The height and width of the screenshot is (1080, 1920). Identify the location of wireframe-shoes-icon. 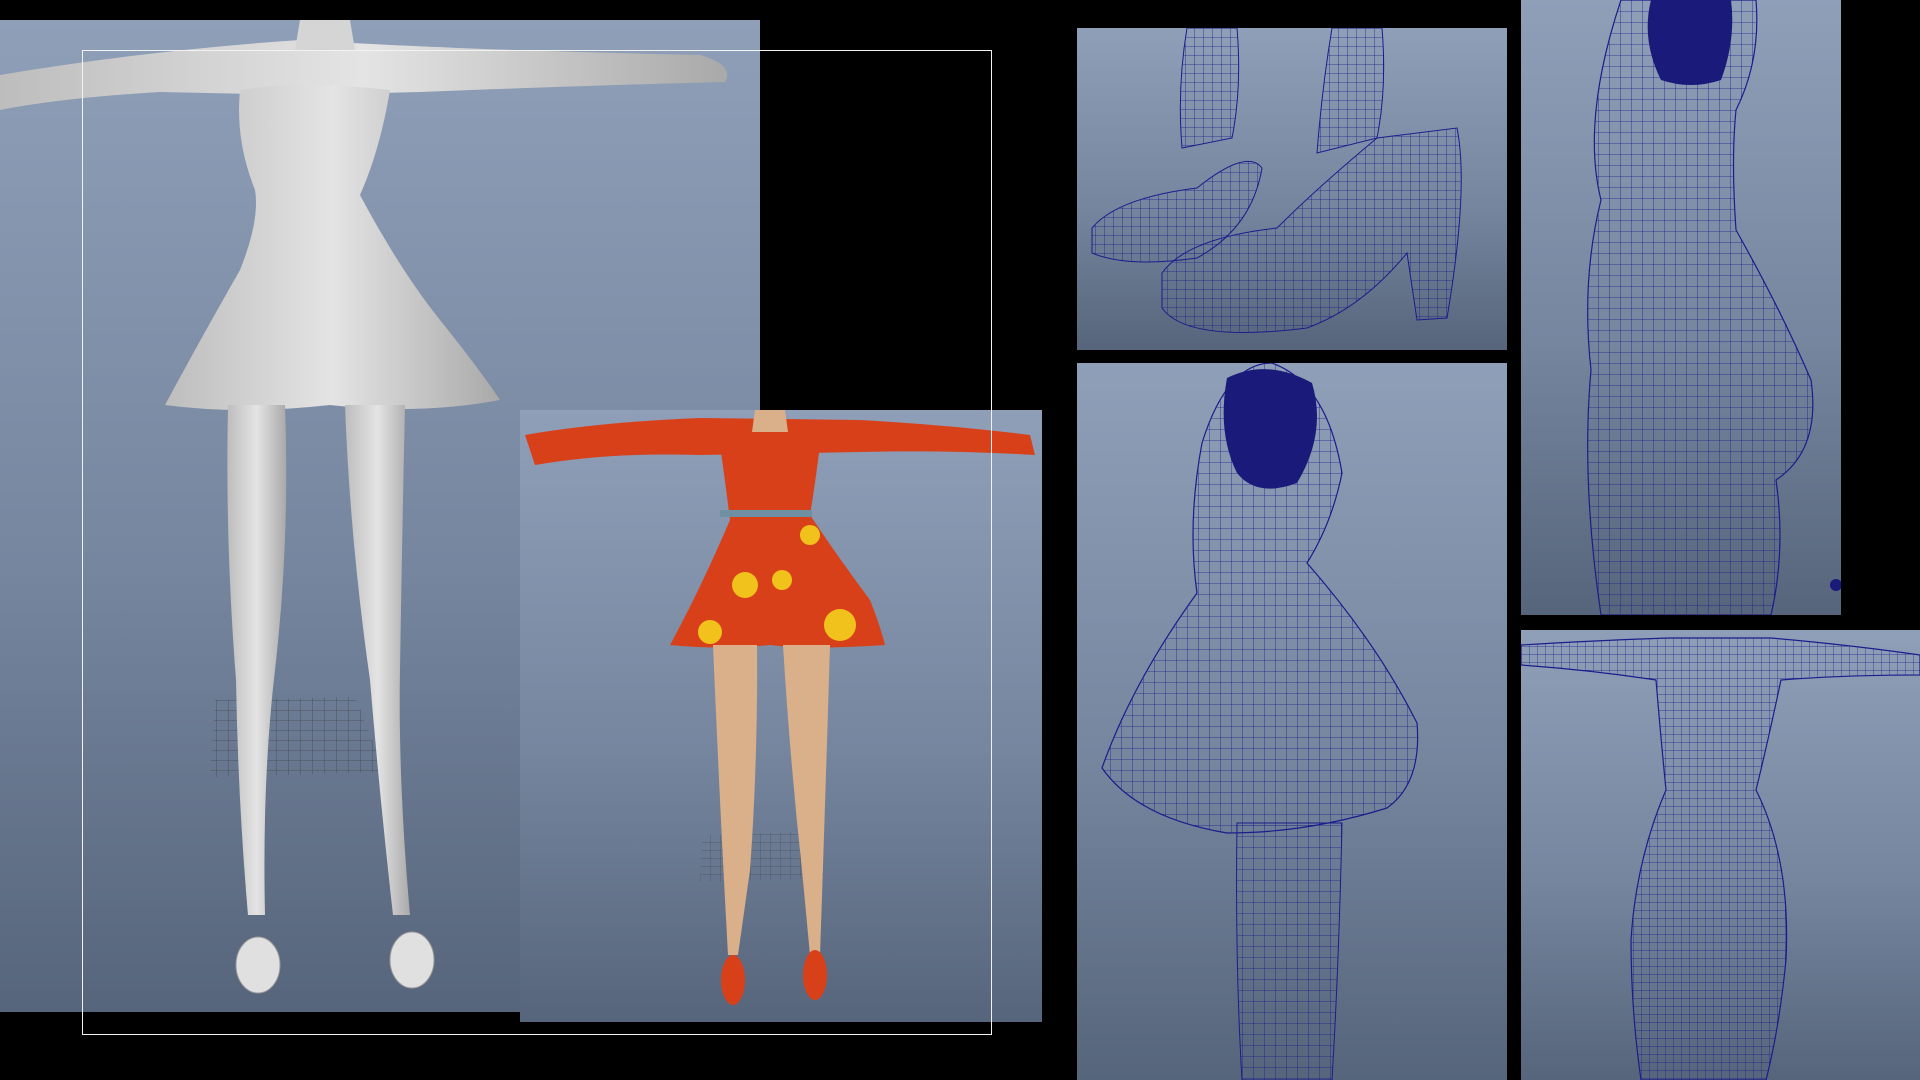
(1276, 180).